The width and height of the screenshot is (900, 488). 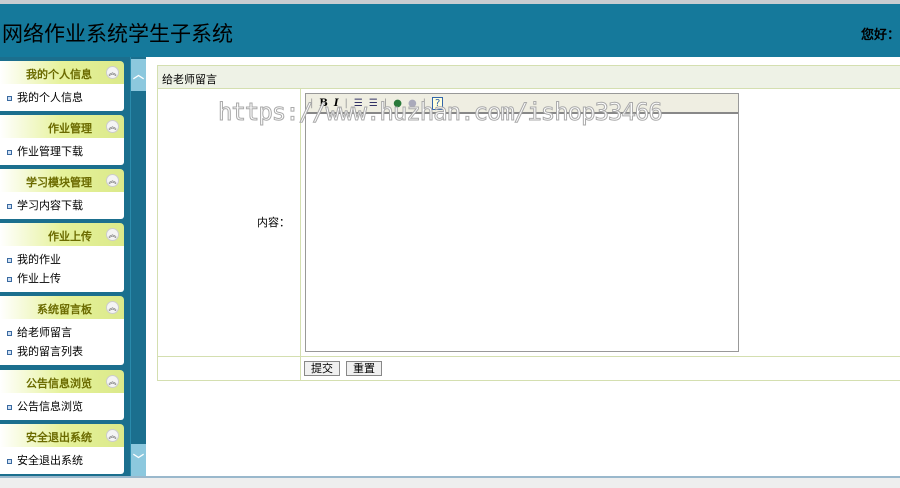 I want to click on submit-button: 提交, so click(x=322, y=368).